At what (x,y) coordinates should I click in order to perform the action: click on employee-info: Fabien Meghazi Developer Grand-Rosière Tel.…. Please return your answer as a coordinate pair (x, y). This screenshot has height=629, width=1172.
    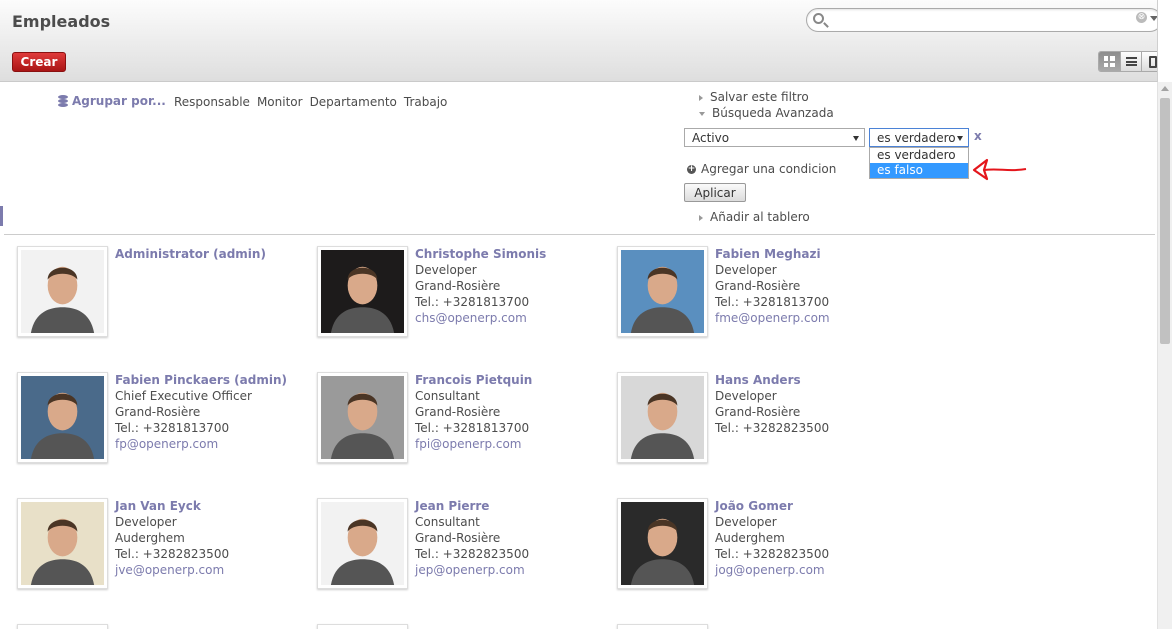
    Looking at the image, I should click on (772, 286).